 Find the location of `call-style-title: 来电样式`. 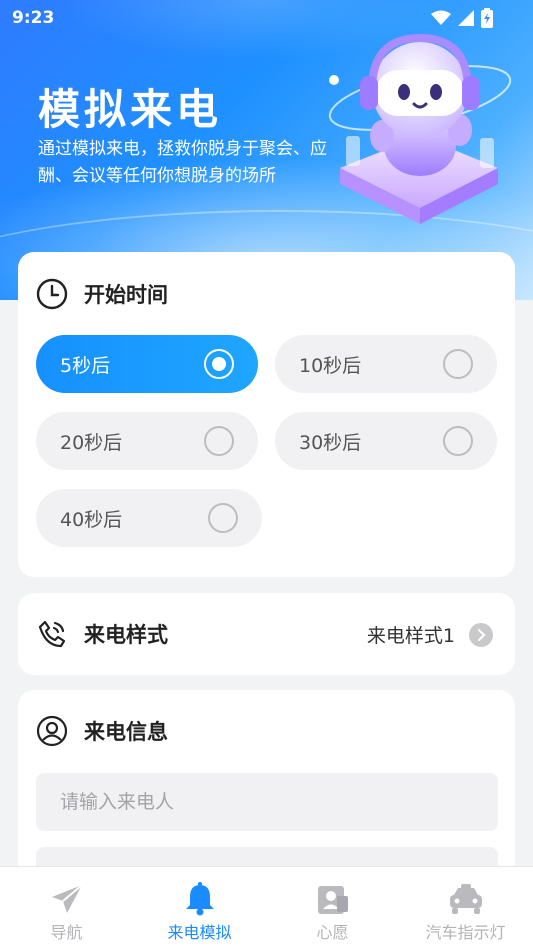

call-style-title: 来电样式 is located at coordinates (126, 635).